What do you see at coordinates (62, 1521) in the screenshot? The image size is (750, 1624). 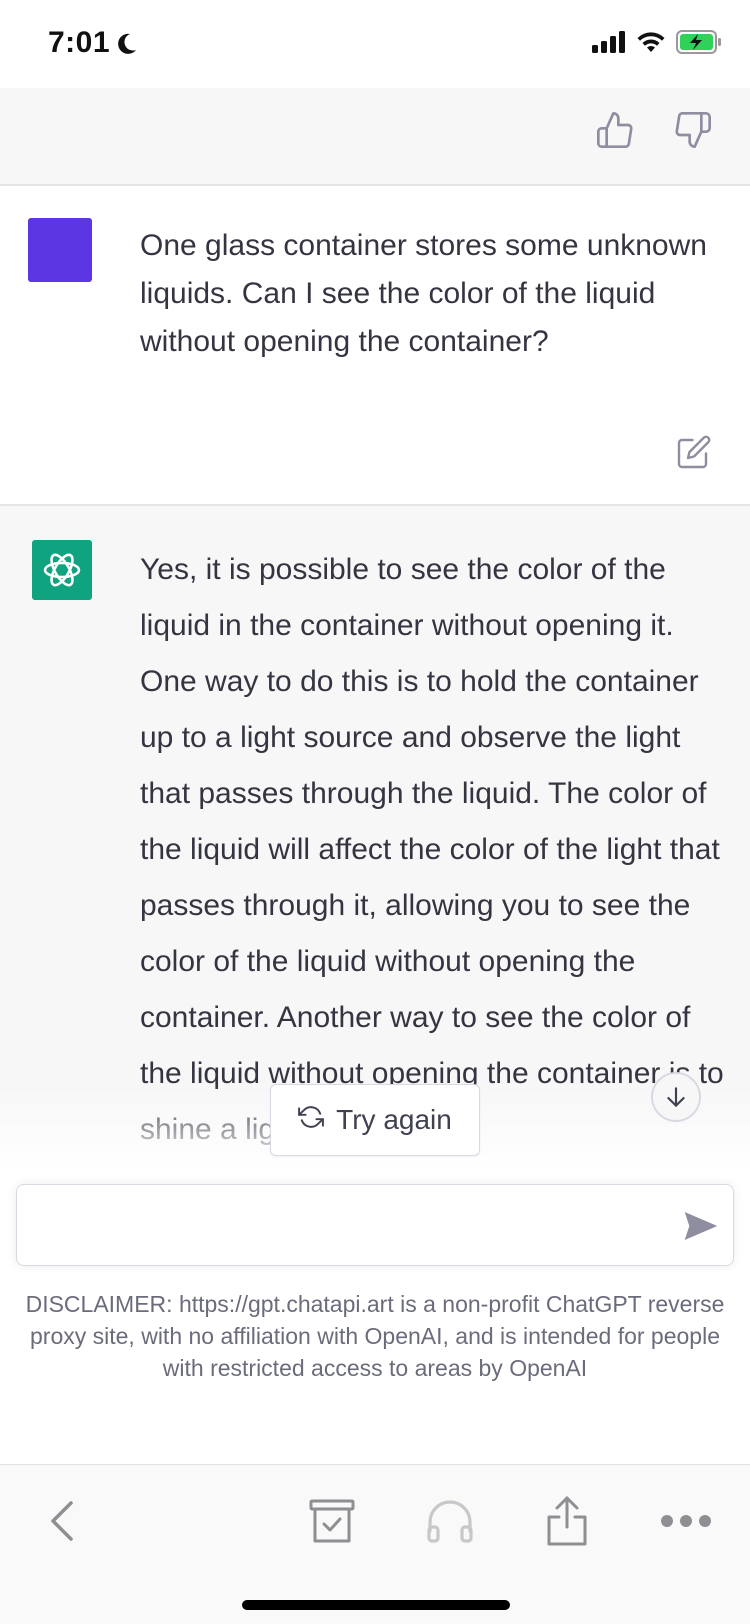 I see `back-chevron-icon` at bounding box center [62, 1521].